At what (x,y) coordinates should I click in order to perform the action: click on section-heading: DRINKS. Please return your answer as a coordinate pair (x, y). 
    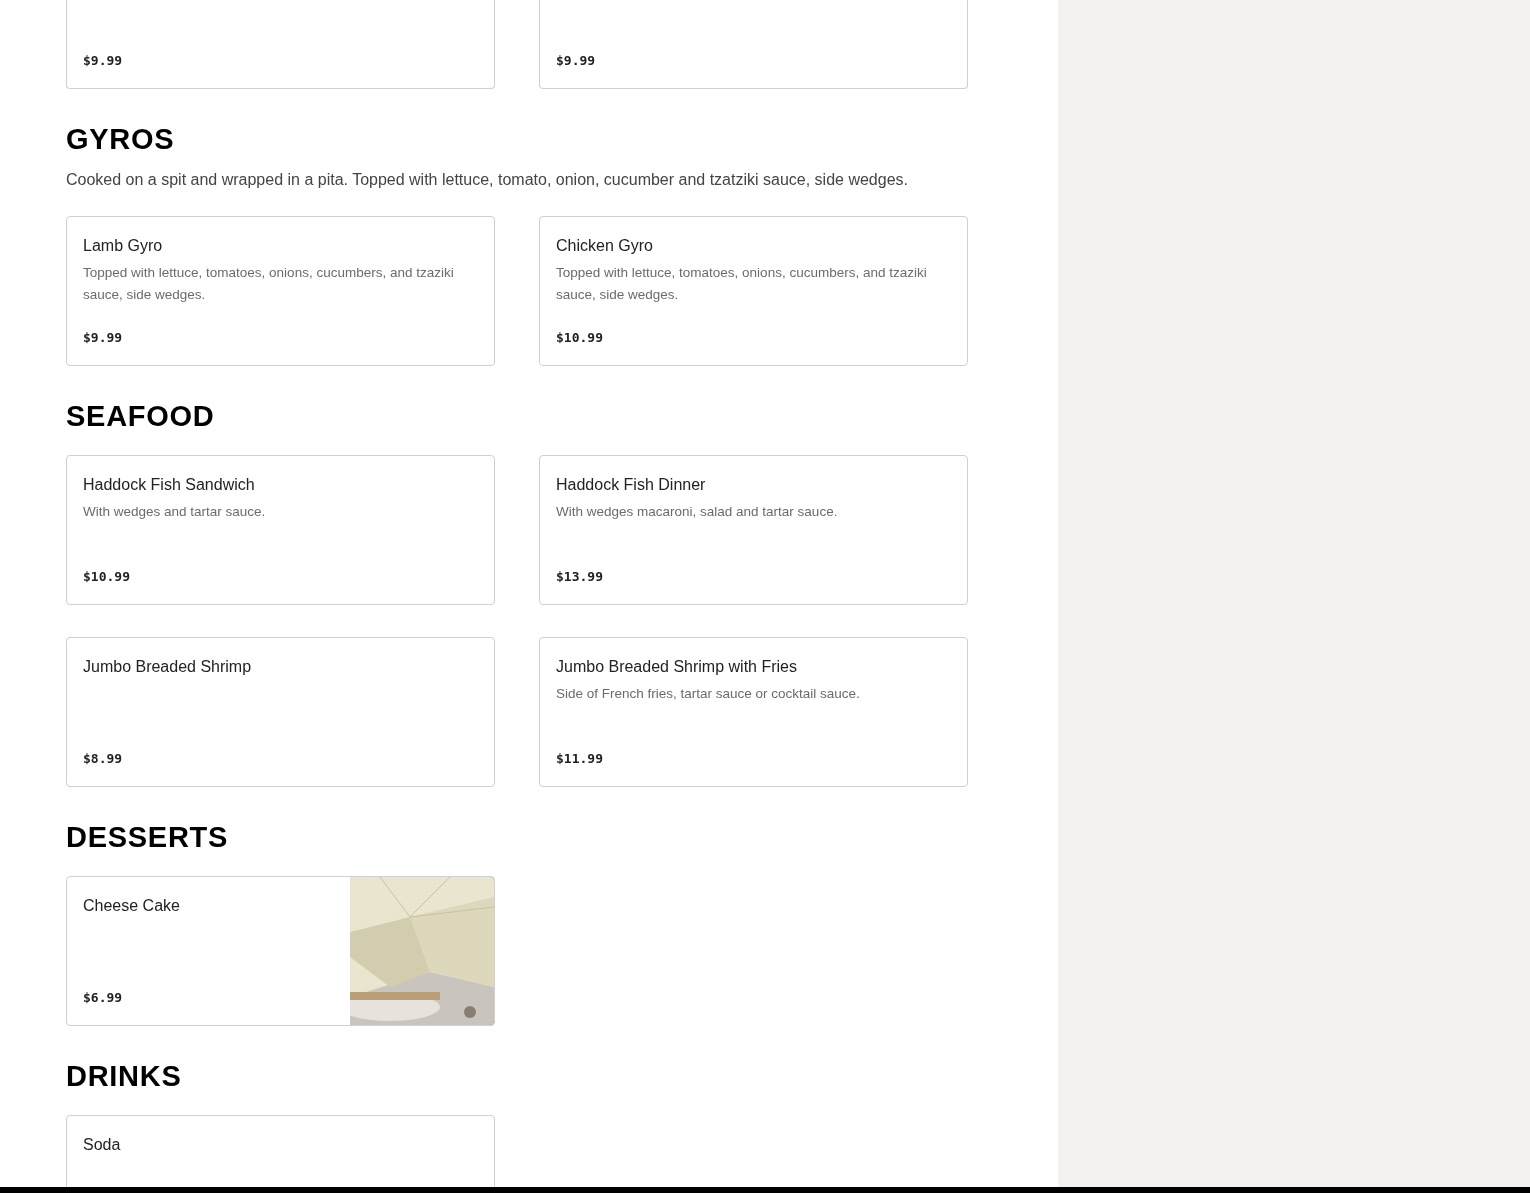
    Looking at the image, I should click on (124, 1076).